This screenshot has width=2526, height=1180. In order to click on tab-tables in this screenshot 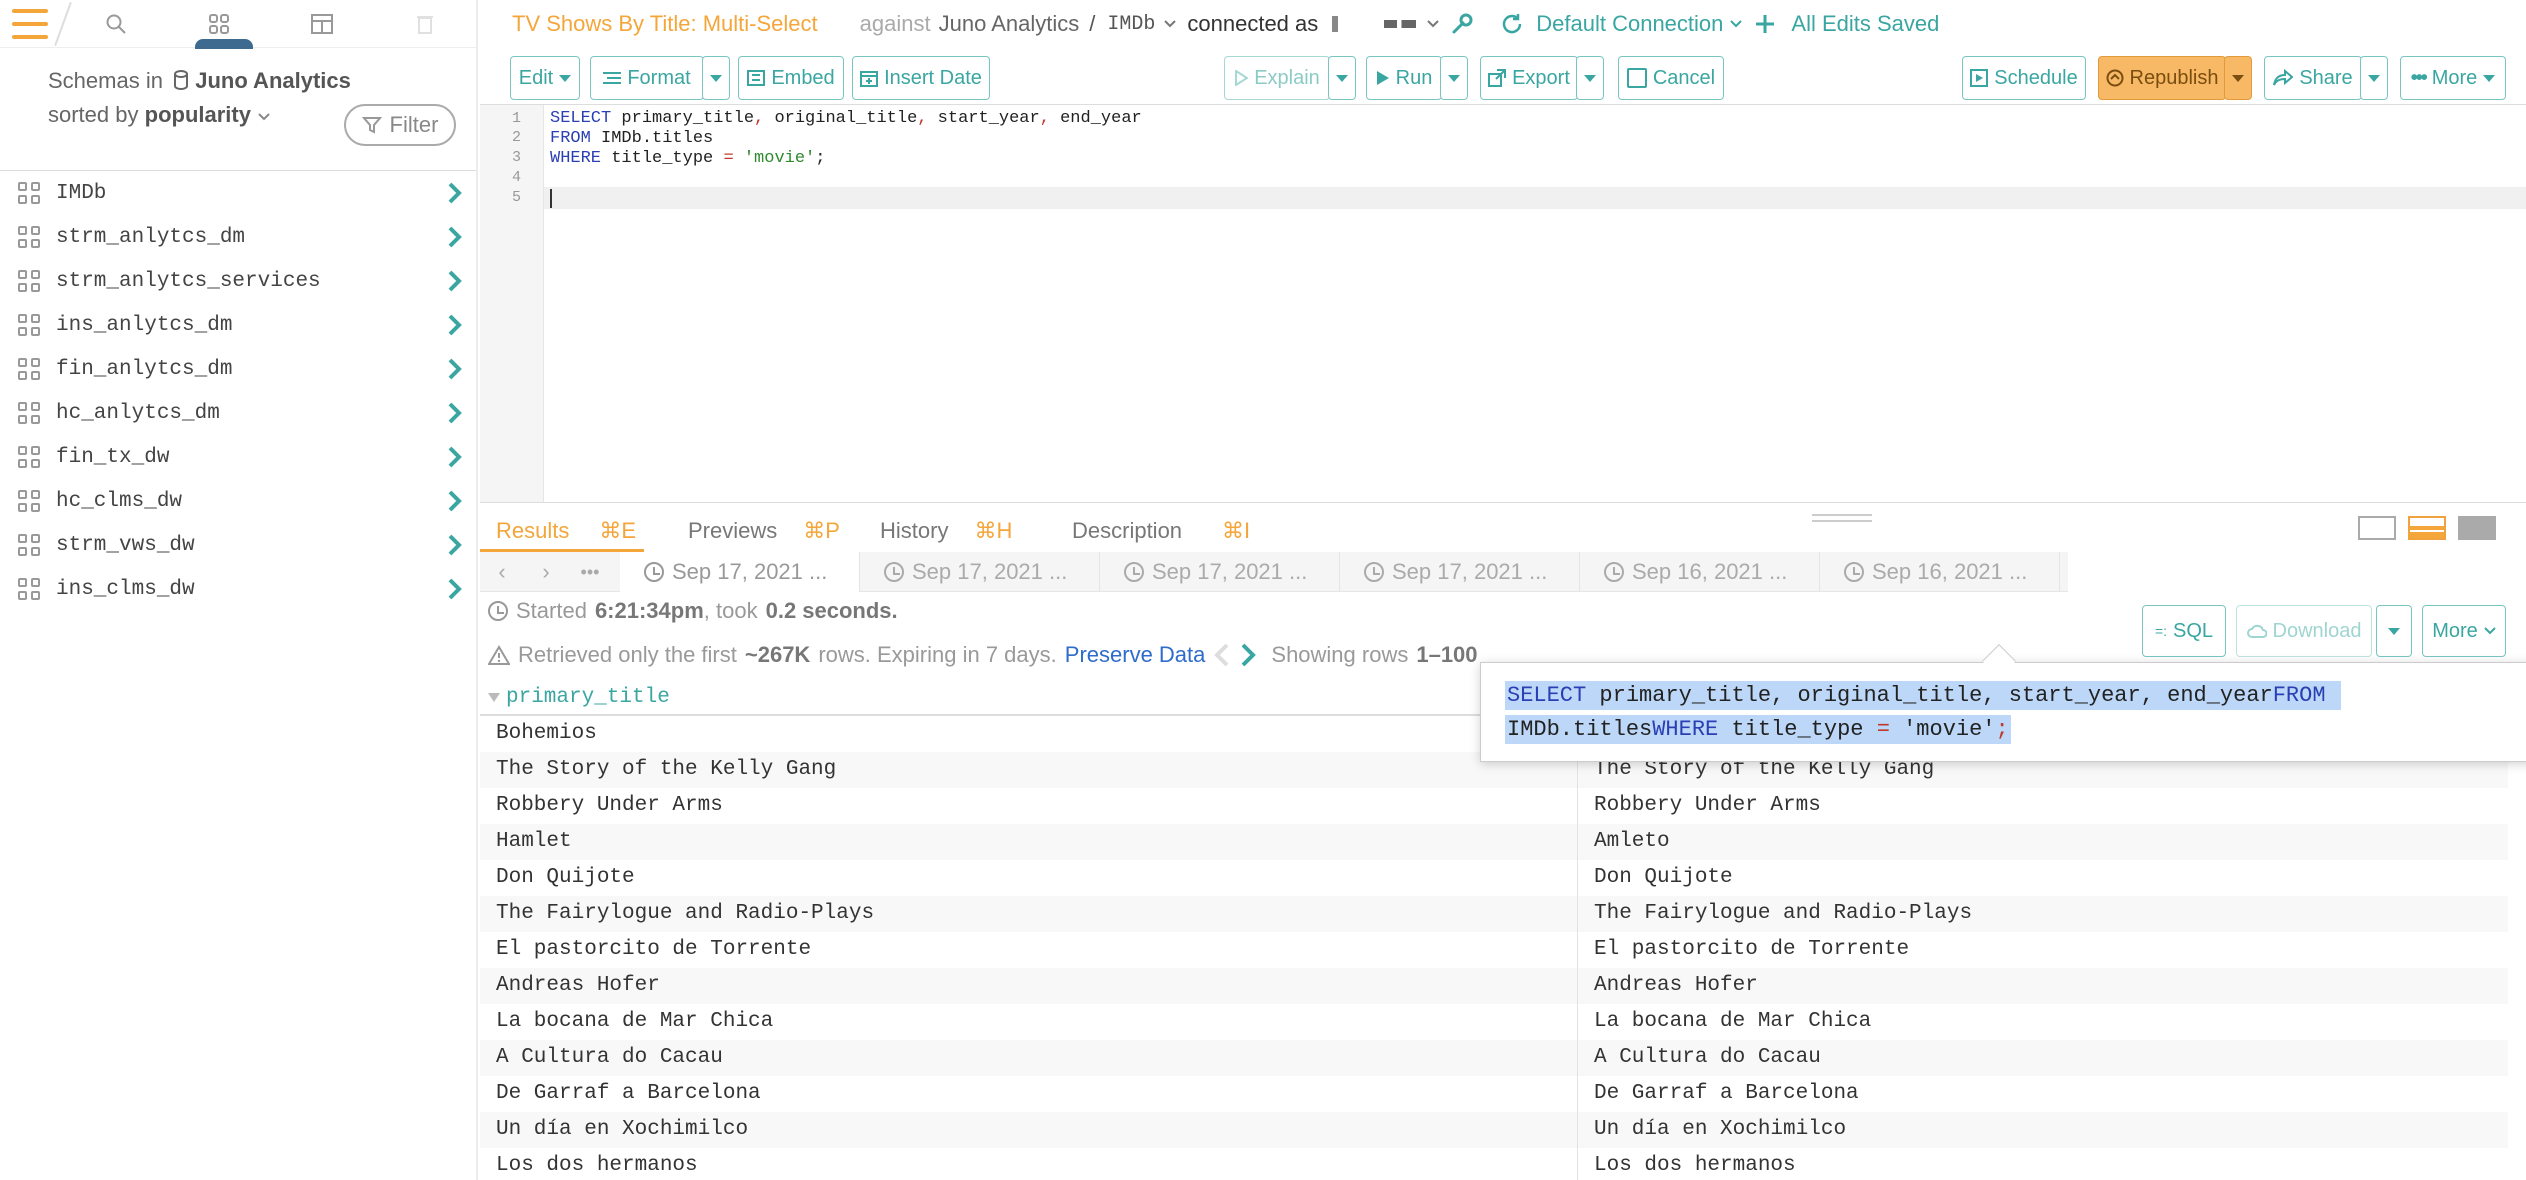, I will do `click(321, 24)`.